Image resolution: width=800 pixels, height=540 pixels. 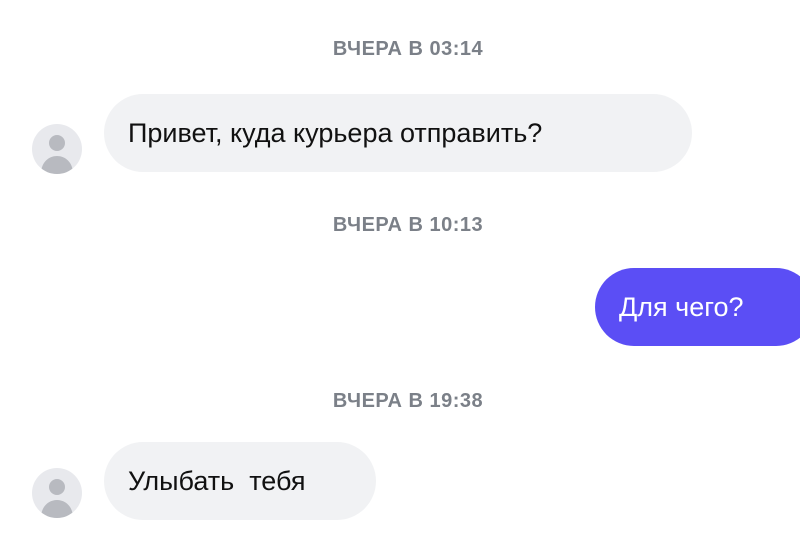 I want to click on message-timestamp: ВЧЕРА В 19:38, so click(x=408, y=401).